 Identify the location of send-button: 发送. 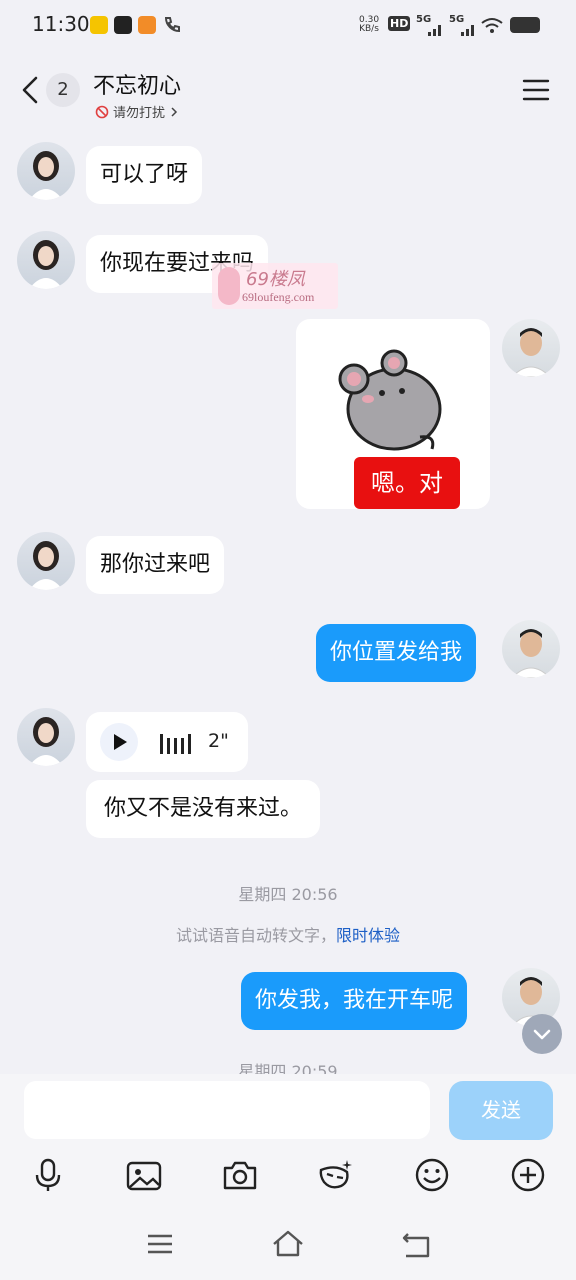
(501, 1110).